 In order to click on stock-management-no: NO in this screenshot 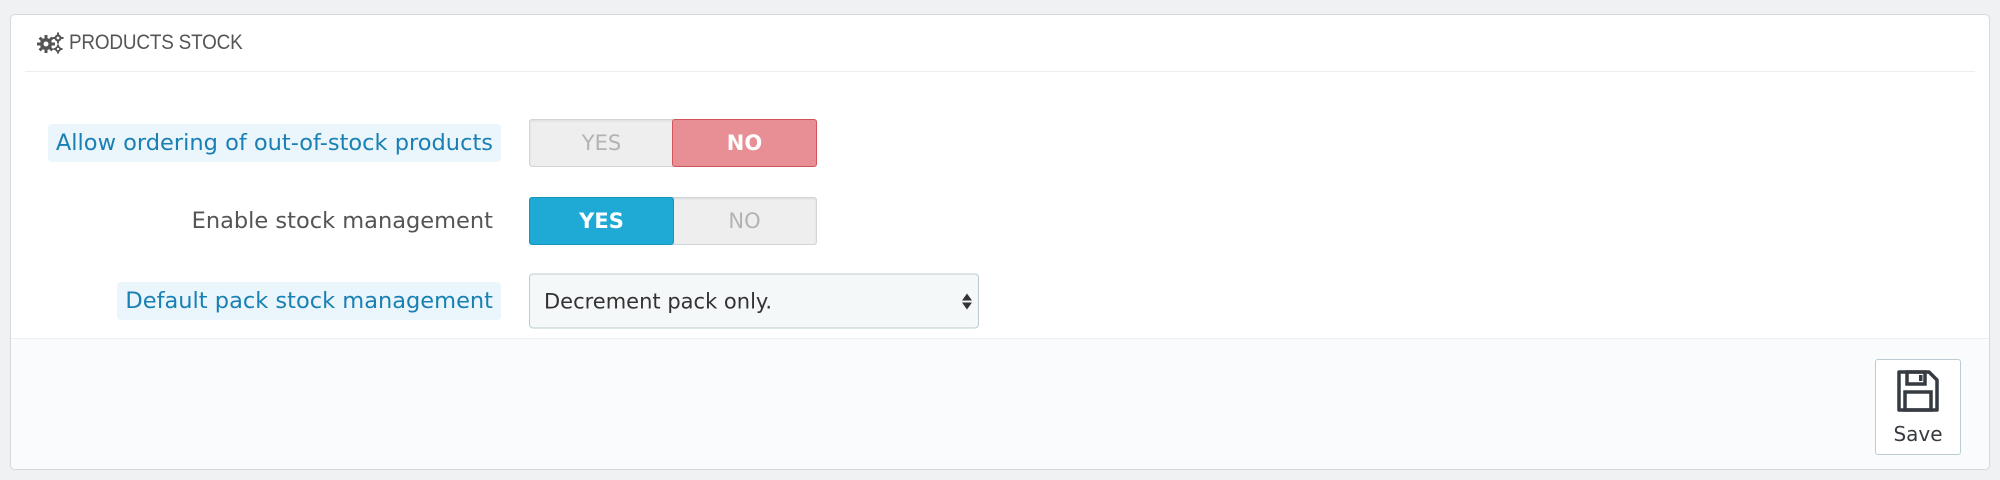, I will do `click(744, 221)`.